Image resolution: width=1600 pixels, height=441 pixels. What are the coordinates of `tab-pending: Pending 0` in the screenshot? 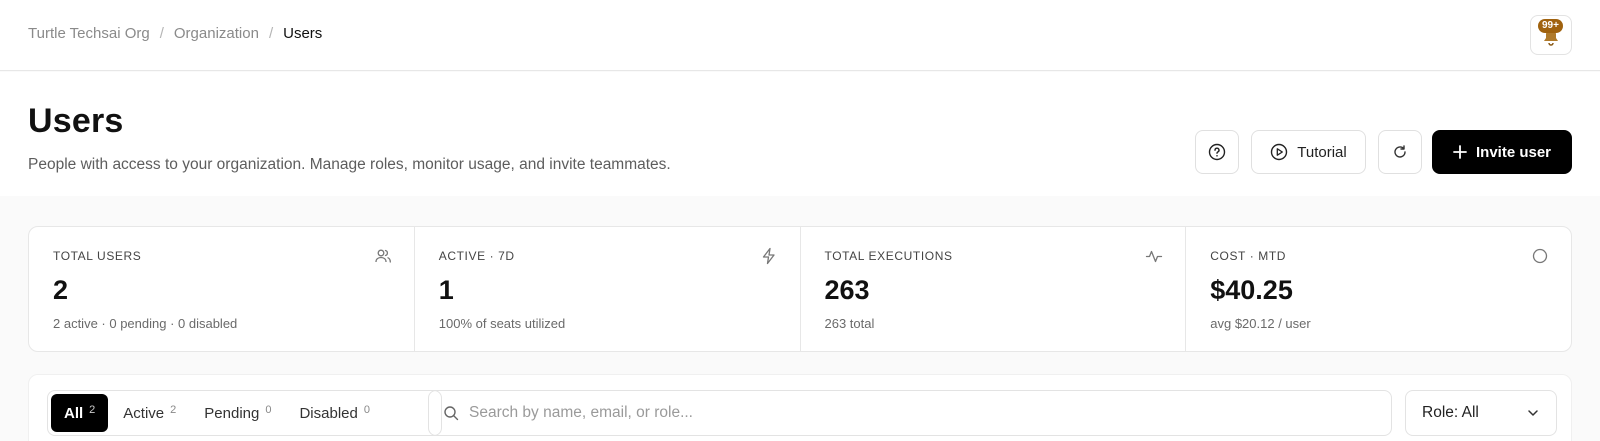 It's located at (237, 413).